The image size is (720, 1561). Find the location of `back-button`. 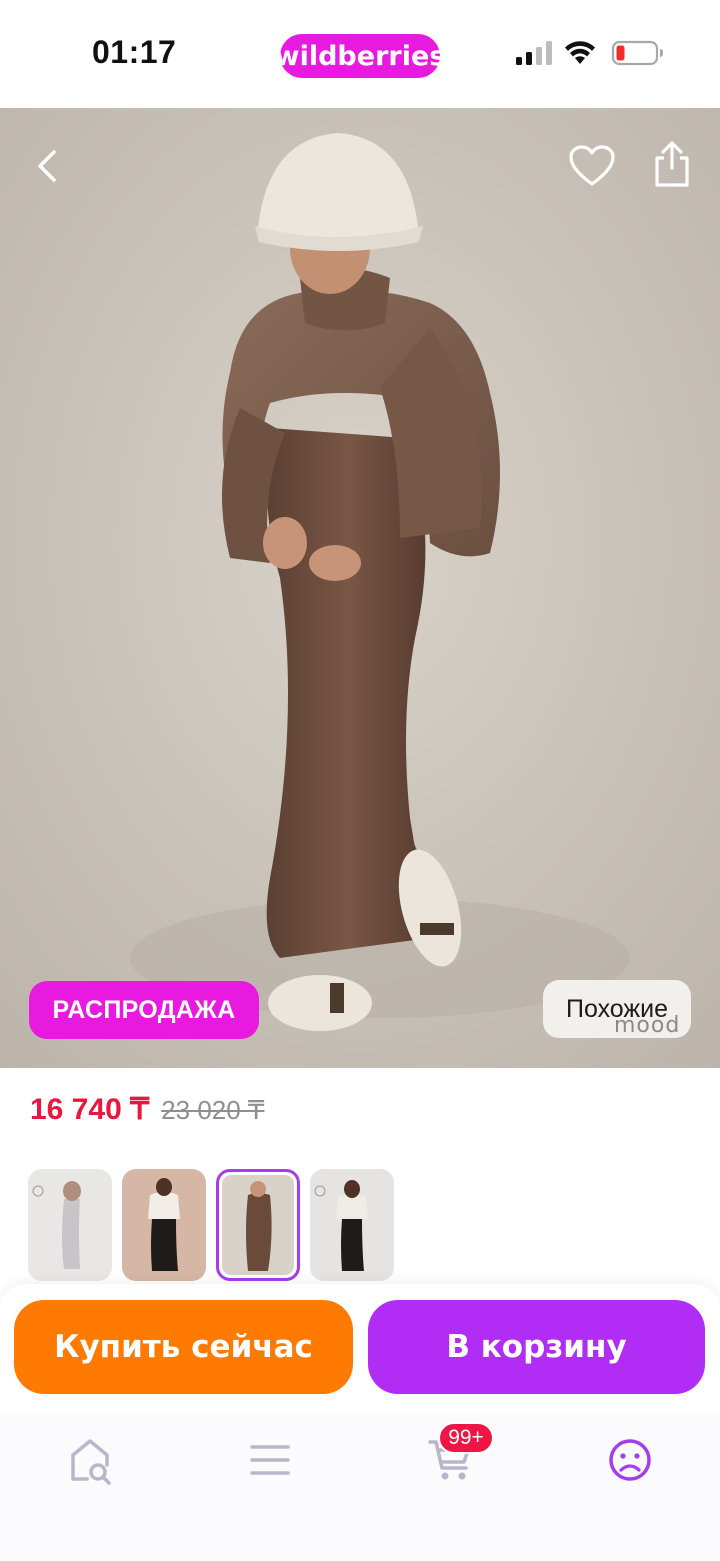

back-button is located at coordinates (48, 166).